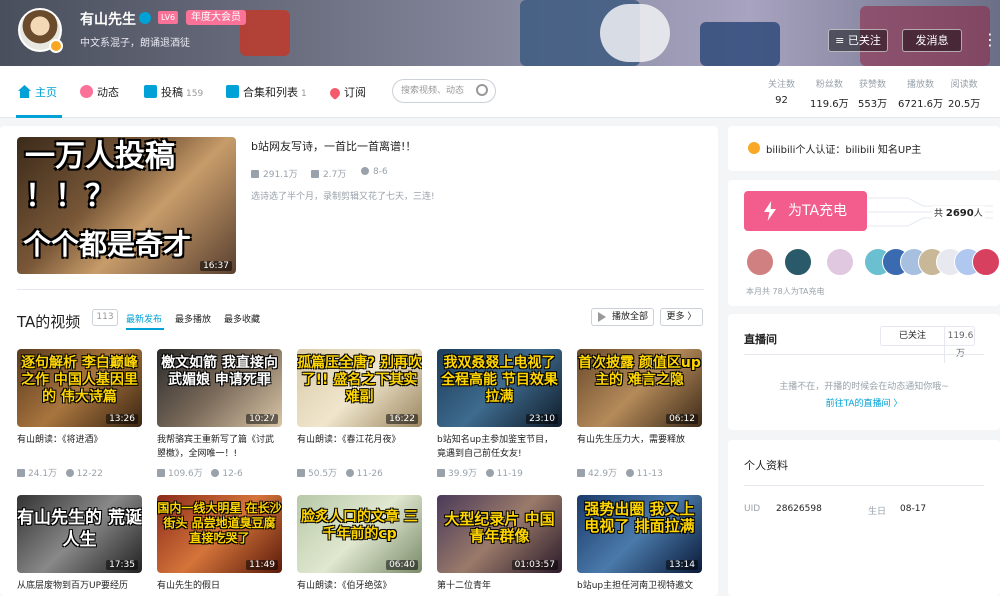 The width and height of the screenshot is (1000, 596). What do you see at coordinates (369, 474) in the screenshot?
I see `publish-date: 11-26` at bounding box center [369, 474].